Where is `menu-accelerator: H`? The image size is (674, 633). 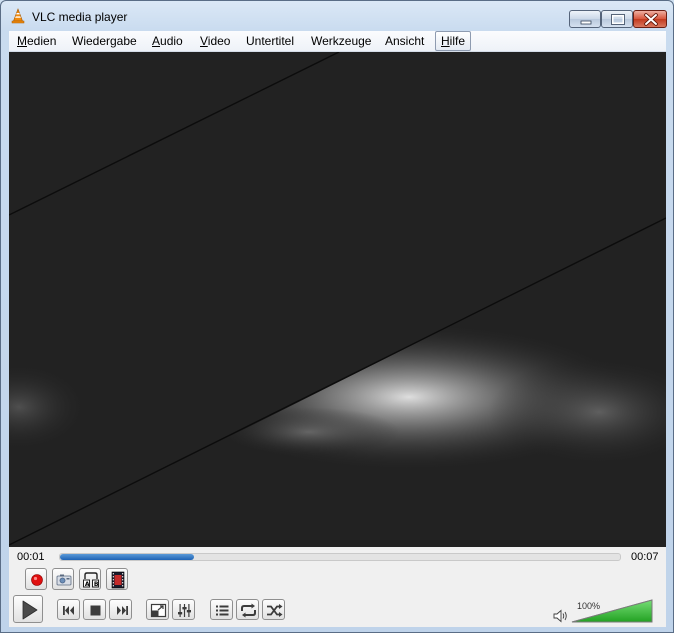
menu-accelerator: H is located at coordinates (445, 41).